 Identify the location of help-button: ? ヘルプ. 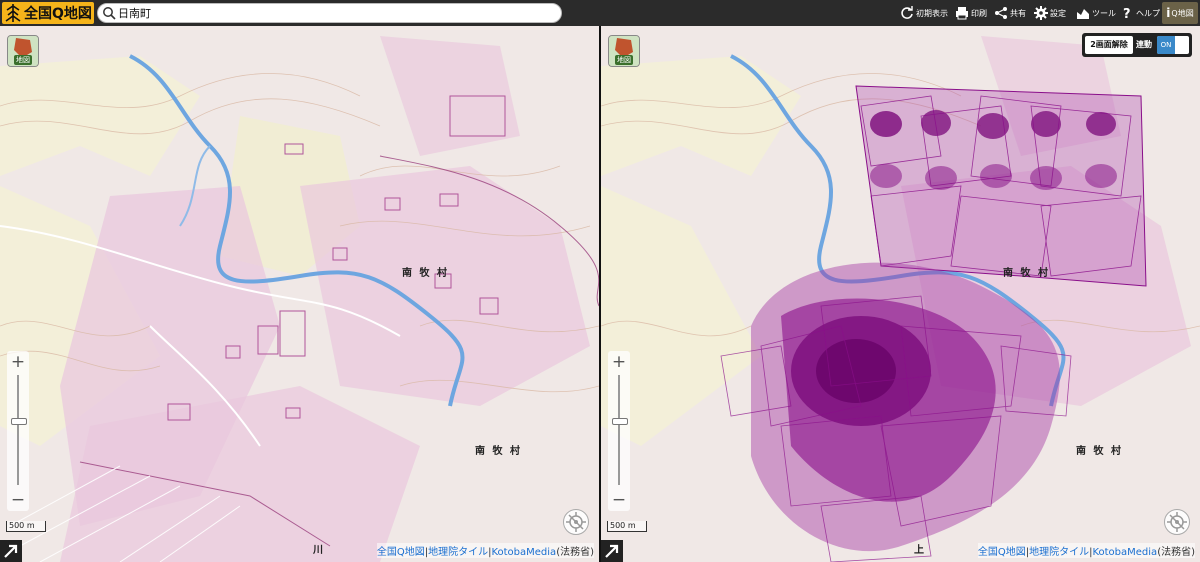
(1141, 13).